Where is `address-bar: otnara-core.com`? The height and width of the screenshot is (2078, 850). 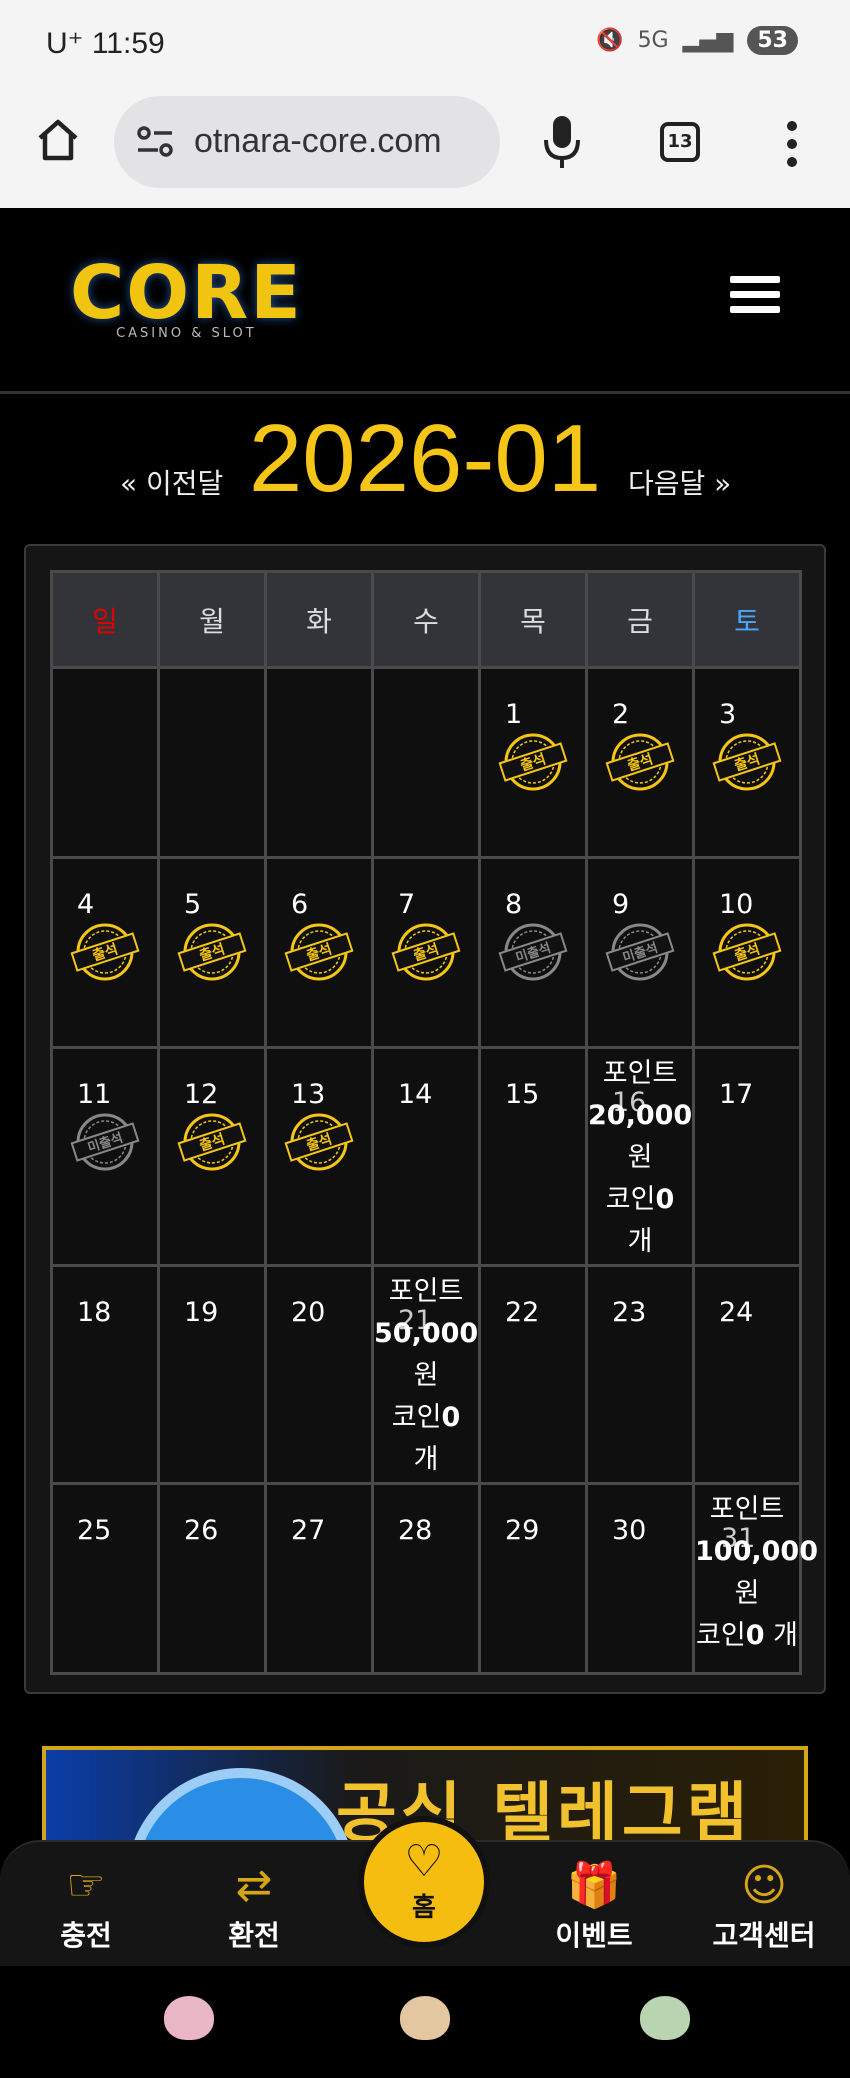 address-bar: otnara-core.com is located at coordinates (307, 142).